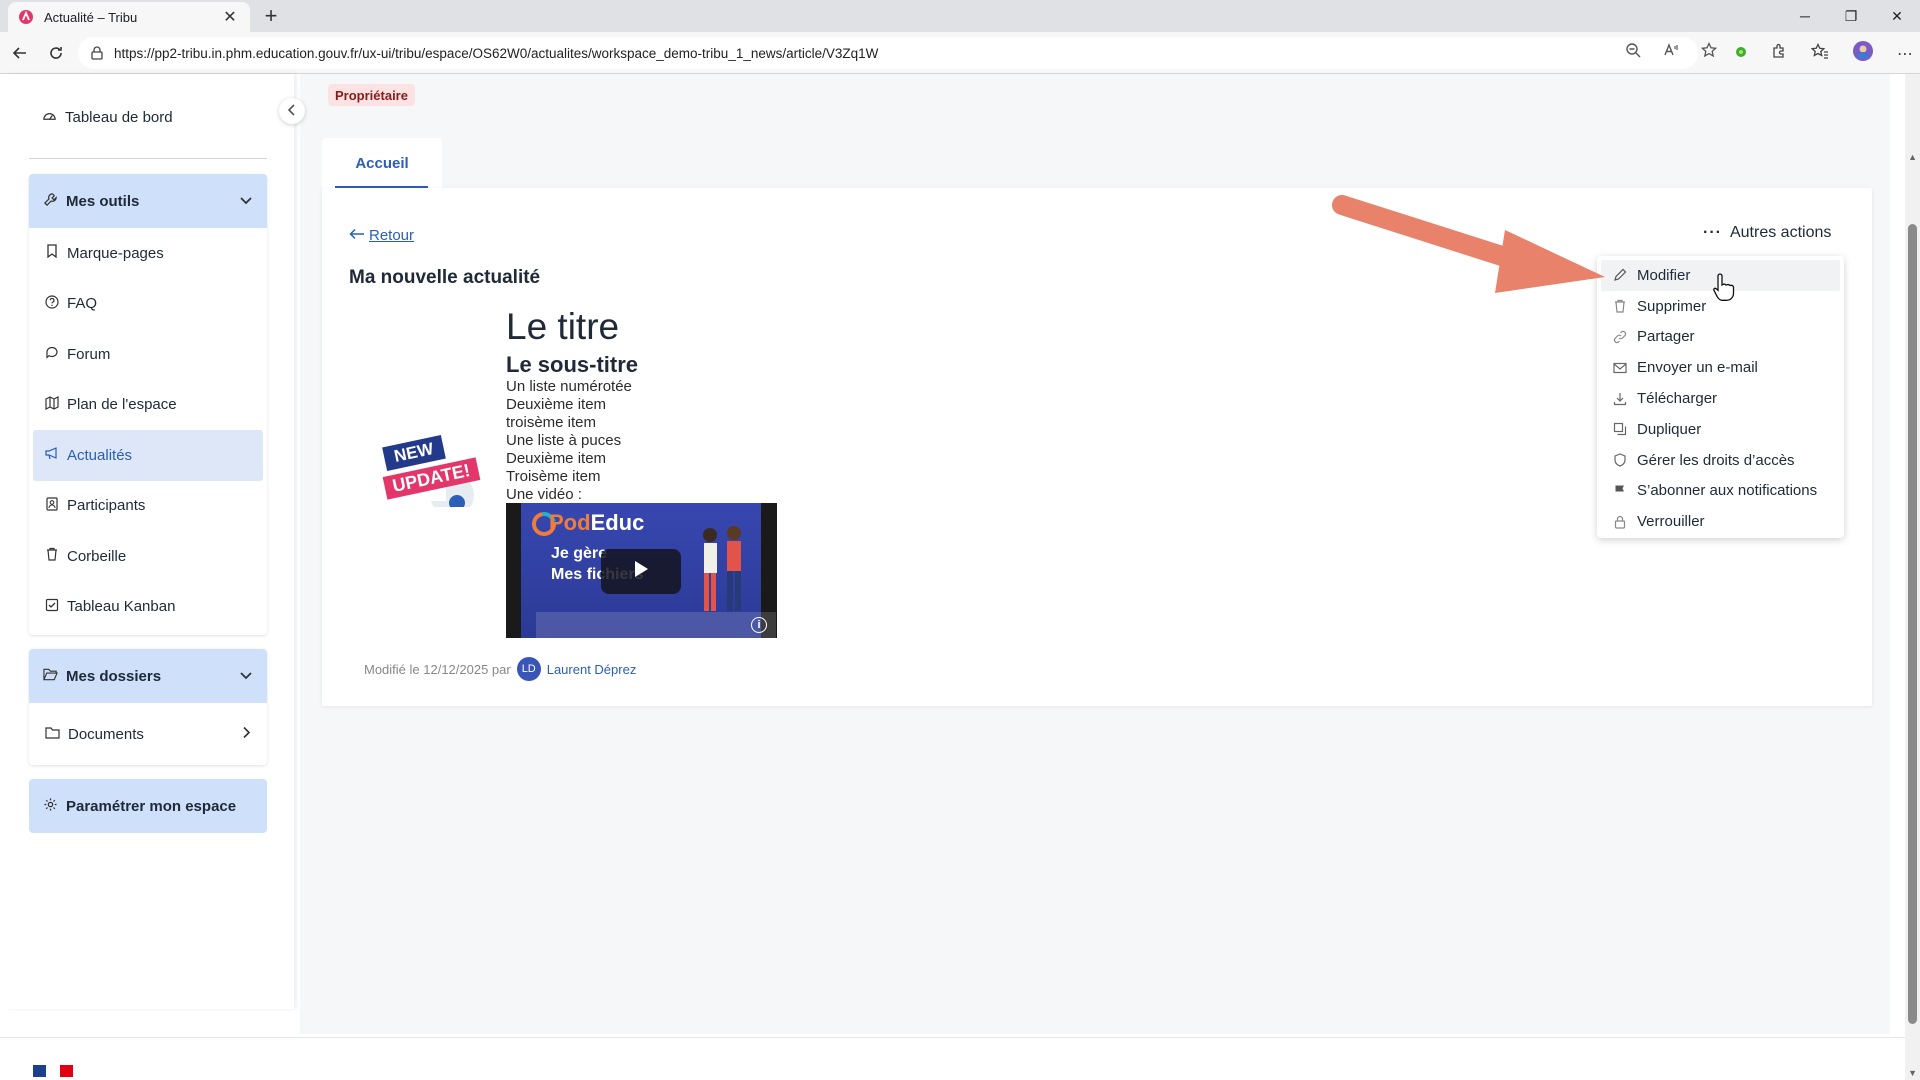 The width and height of the screenshot is (1920, 1080). What do you see at coordinates (1671, 52) in the screenshot?
I see `read-aloud-icon` at bounding box center [1671, 52].